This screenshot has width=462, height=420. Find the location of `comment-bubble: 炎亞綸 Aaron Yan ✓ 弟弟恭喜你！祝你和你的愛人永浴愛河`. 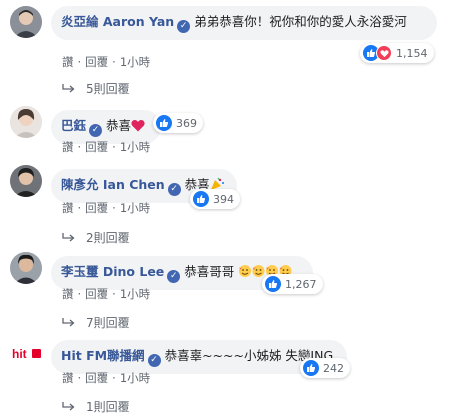

comment-bubble: 炎亞綸 Aaron Yan ✓ 弟弟恭喜你！祝你和你的愛人永浴愛河 is located at coordinates (244, 23).